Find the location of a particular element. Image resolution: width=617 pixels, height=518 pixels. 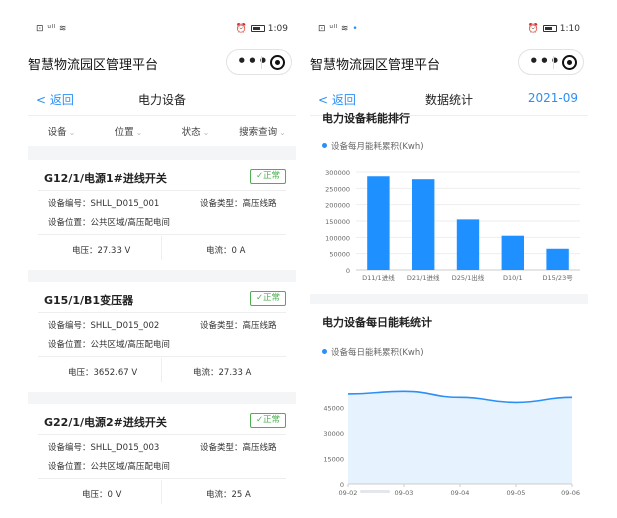

current-reading: 电流：0 A is located at coordinates (226, 251).